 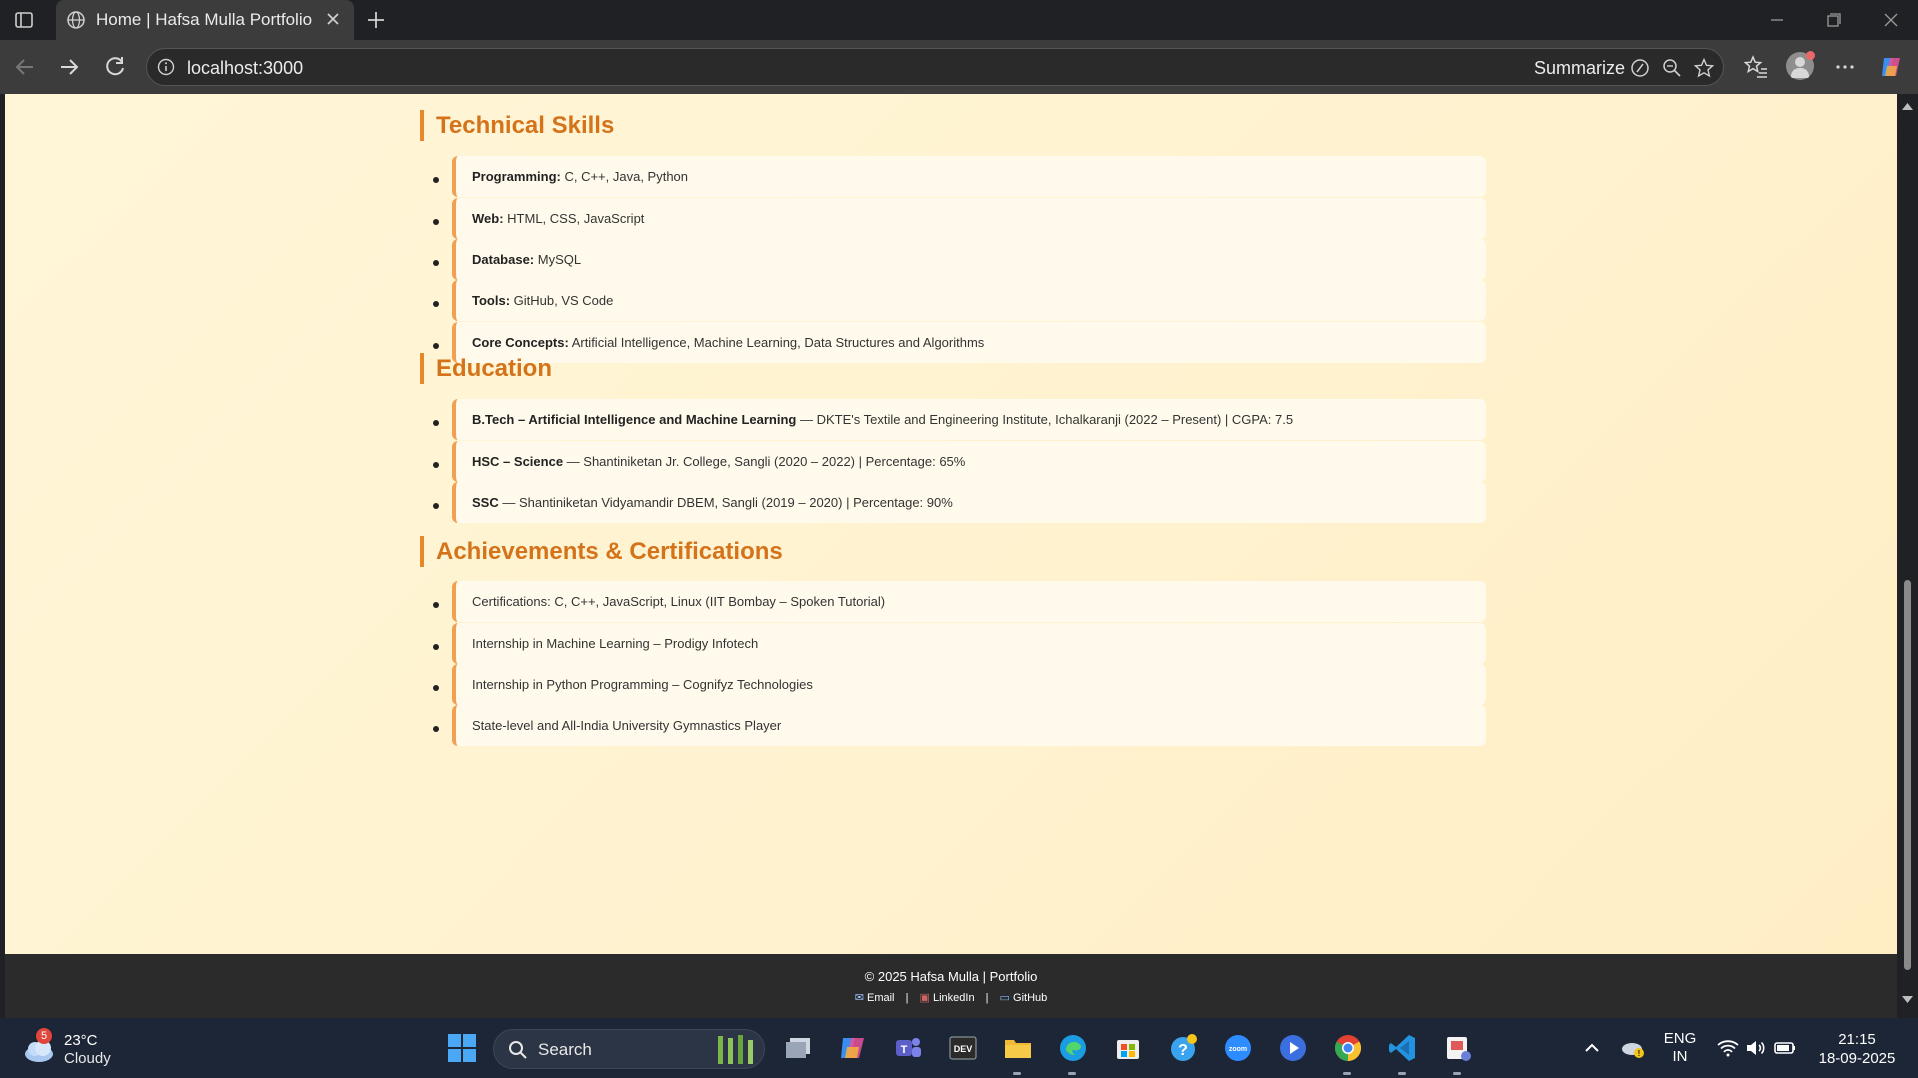 I want to click on item-label: Tools:, so click(x=491, y=300).